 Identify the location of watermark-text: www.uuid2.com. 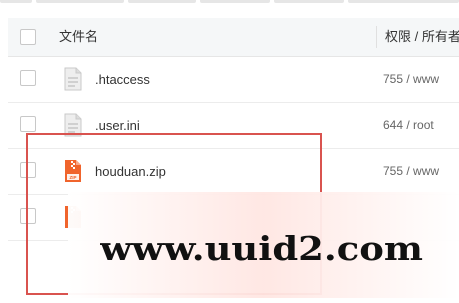
(261, 248).